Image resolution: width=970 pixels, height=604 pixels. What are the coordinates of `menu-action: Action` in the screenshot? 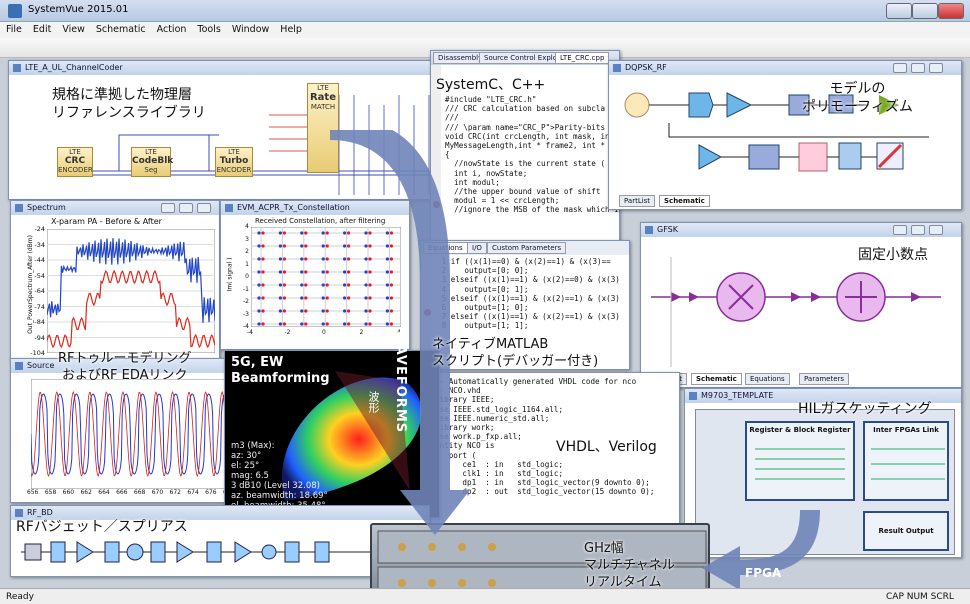 It's located at (172, 29).